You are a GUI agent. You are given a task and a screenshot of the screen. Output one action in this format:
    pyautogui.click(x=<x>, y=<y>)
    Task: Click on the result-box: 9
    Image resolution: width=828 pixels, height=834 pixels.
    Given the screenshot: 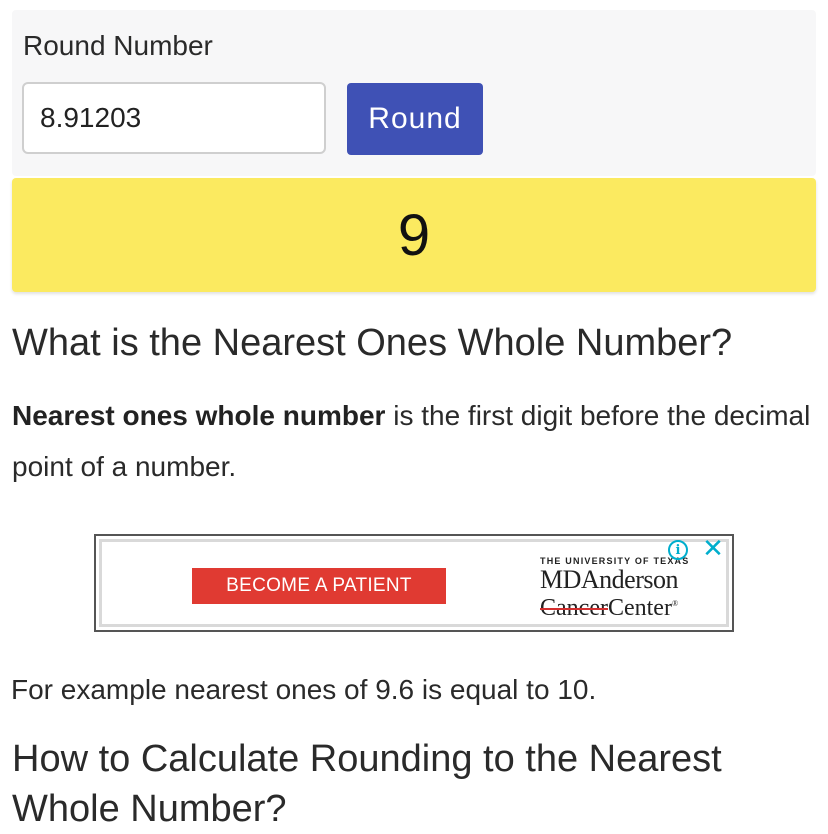 What is the action you would take?
    pyautogui.click(x=414, y=235)
    